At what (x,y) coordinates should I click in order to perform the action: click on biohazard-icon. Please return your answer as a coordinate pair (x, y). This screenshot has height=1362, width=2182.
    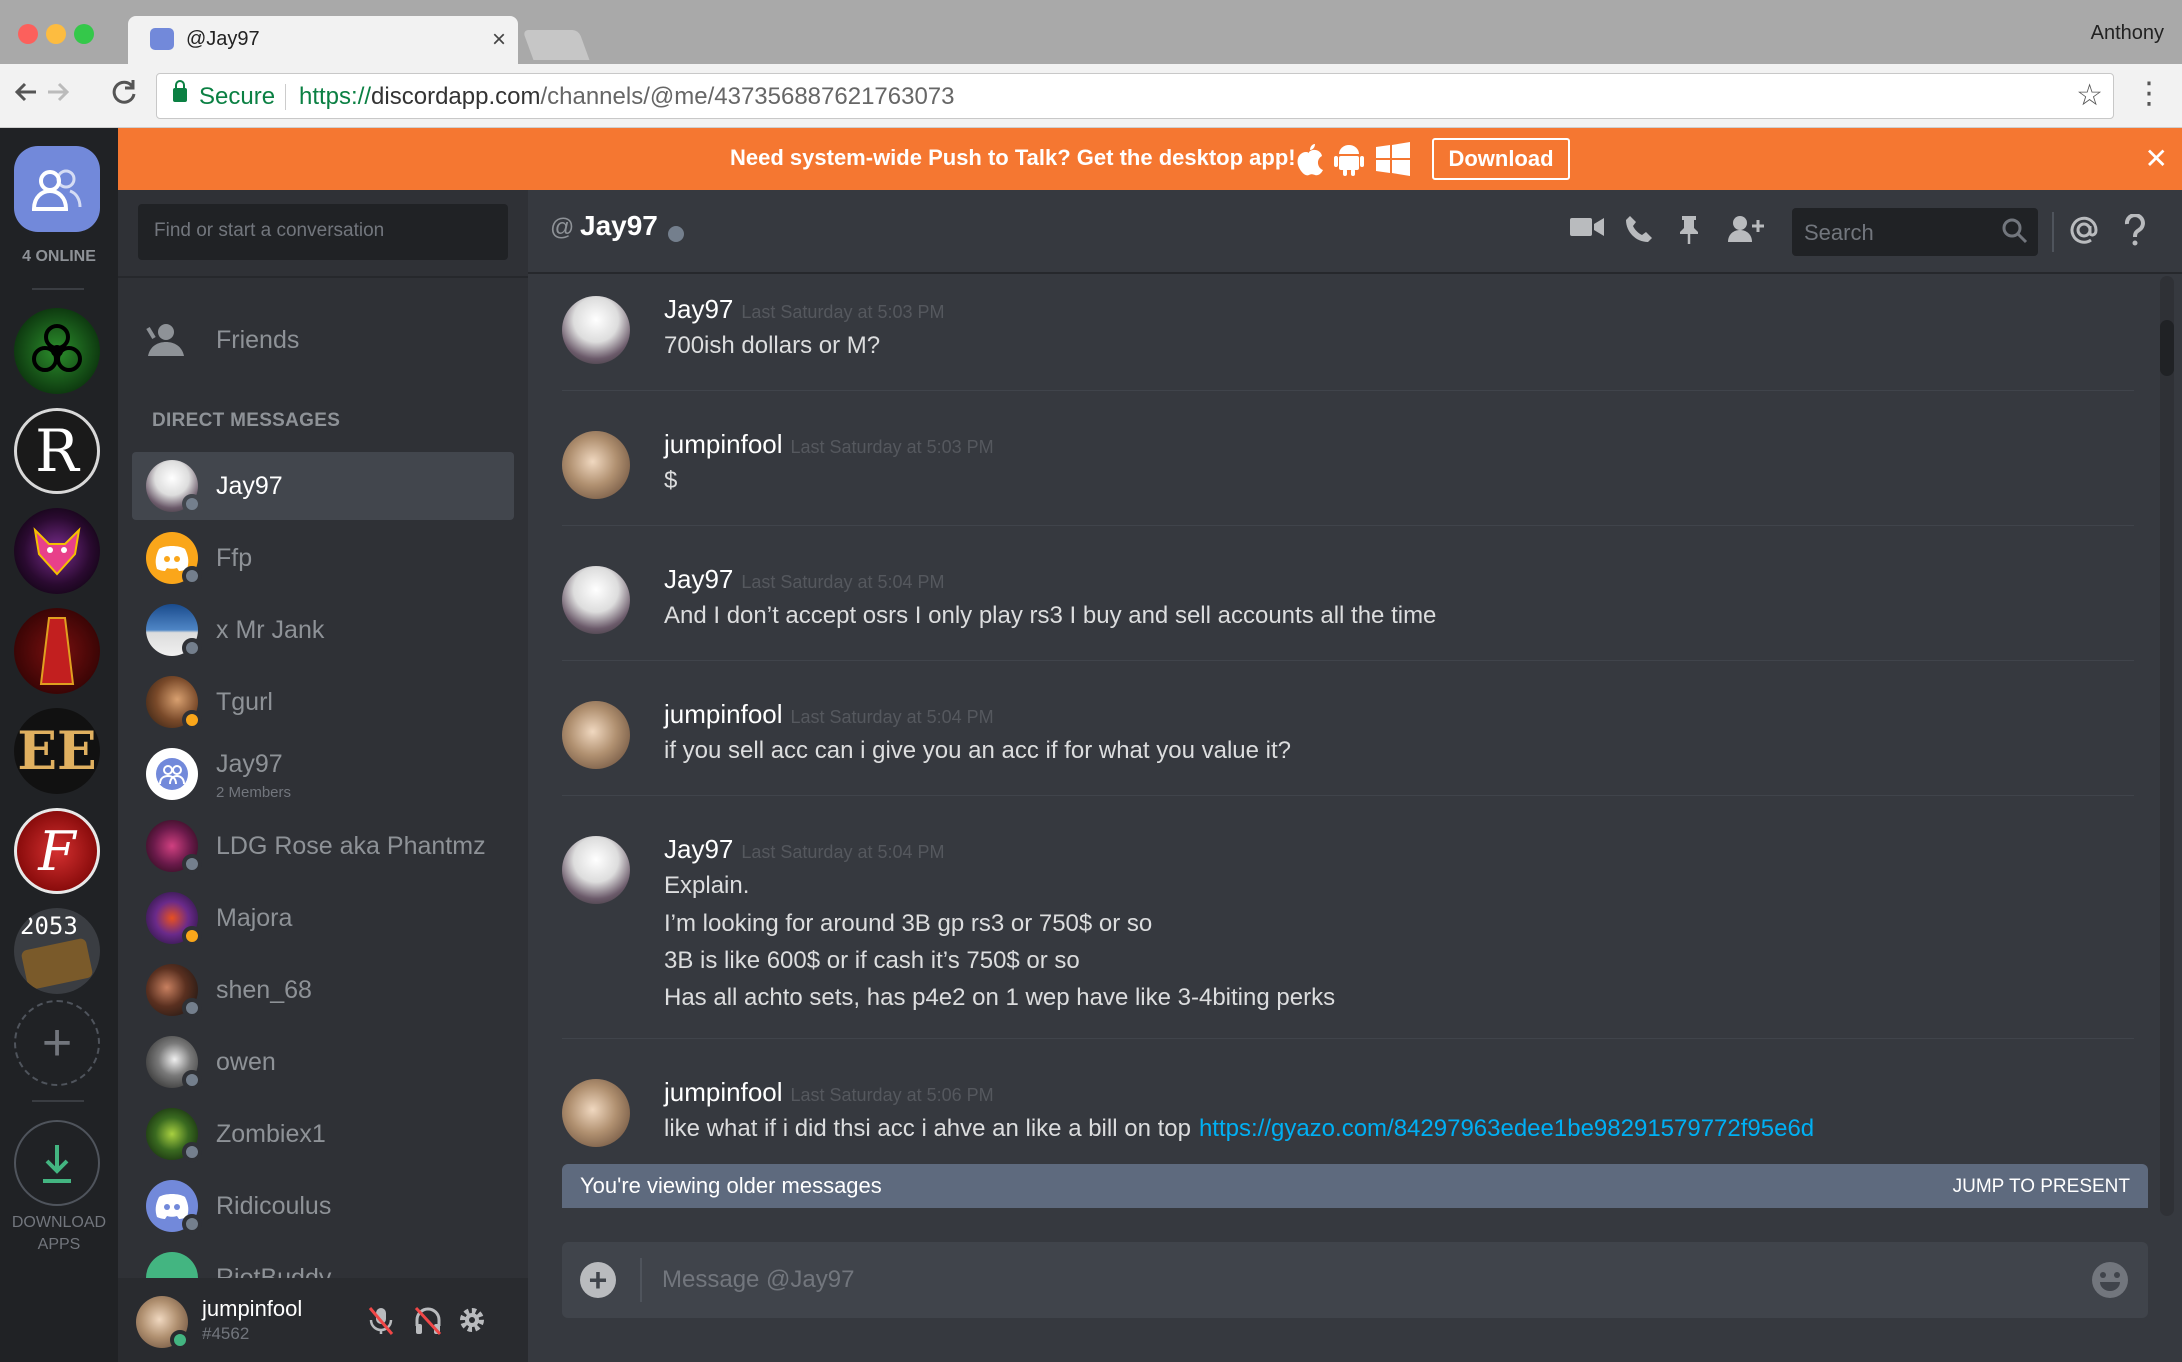
    Looking at the image, I should click on (57, 348).